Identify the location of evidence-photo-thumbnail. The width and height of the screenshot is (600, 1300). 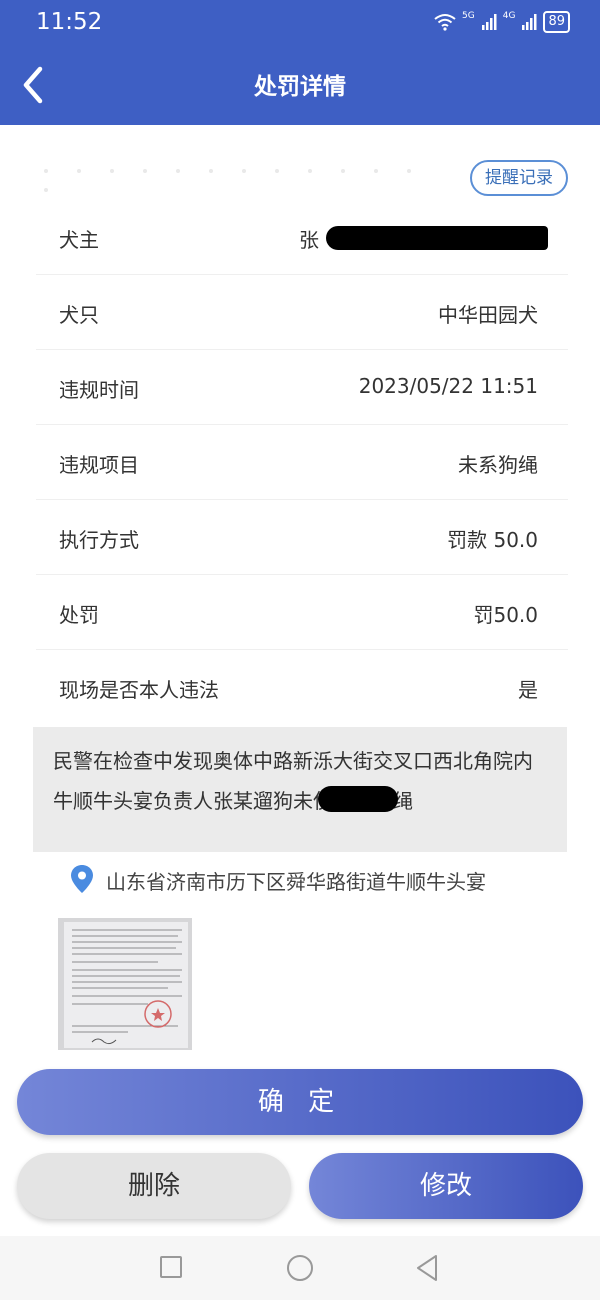
(125, 984).